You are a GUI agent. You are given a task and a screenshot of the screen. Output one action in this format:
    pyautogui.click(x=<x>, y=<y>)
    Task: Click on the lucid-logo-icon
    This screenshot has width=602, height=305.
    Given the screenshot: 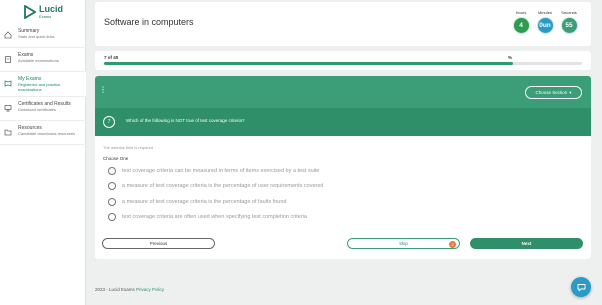 What is the action you would take?
    pyautogui.click(x=30, y=12)
    